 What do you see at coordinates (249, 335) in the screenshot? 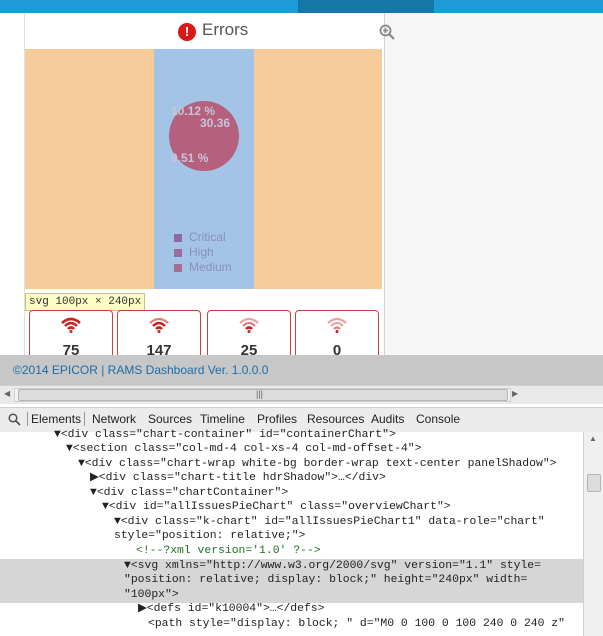
I see `count-card-medium: 25` at bounding box center [249, 335].